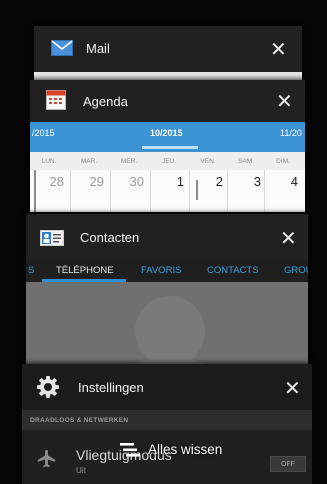 This screenshot has height=484, width=327. I want to click on day-name: MAR., so click(89, 161).